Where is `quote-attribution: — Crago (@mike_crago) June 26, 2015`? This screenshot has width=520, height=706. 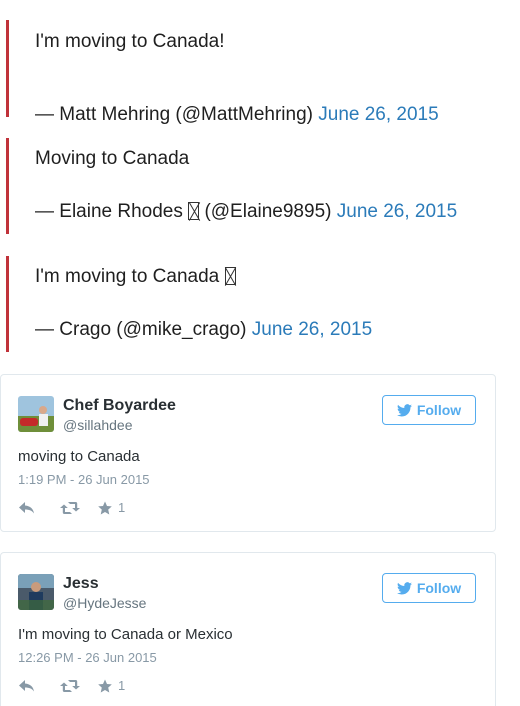 quote-attribution: — Crago (@mike_crago) June 26, 2015 is located at coordinates (203, 330).